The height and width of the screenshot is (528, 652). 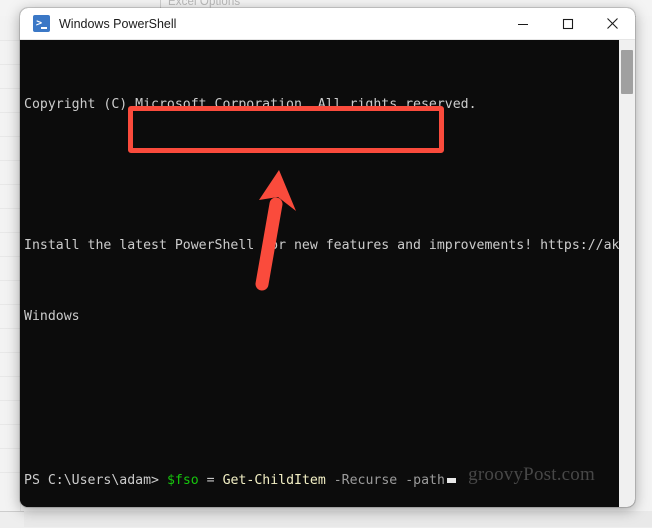 I want to click on background-left-column, so click(x=10, y=263).